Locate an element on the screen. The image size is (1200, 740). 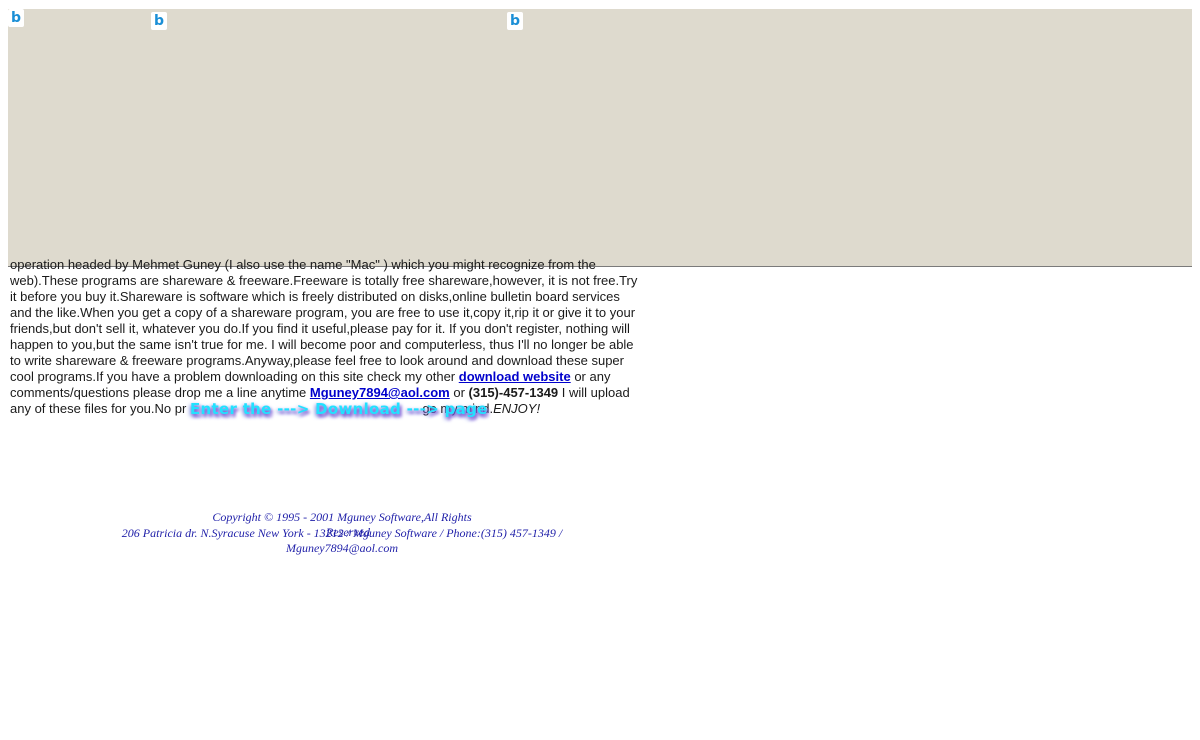
enter-download-page-link: Enter the ---> Download ---> page is located at coordinates (339, 409).